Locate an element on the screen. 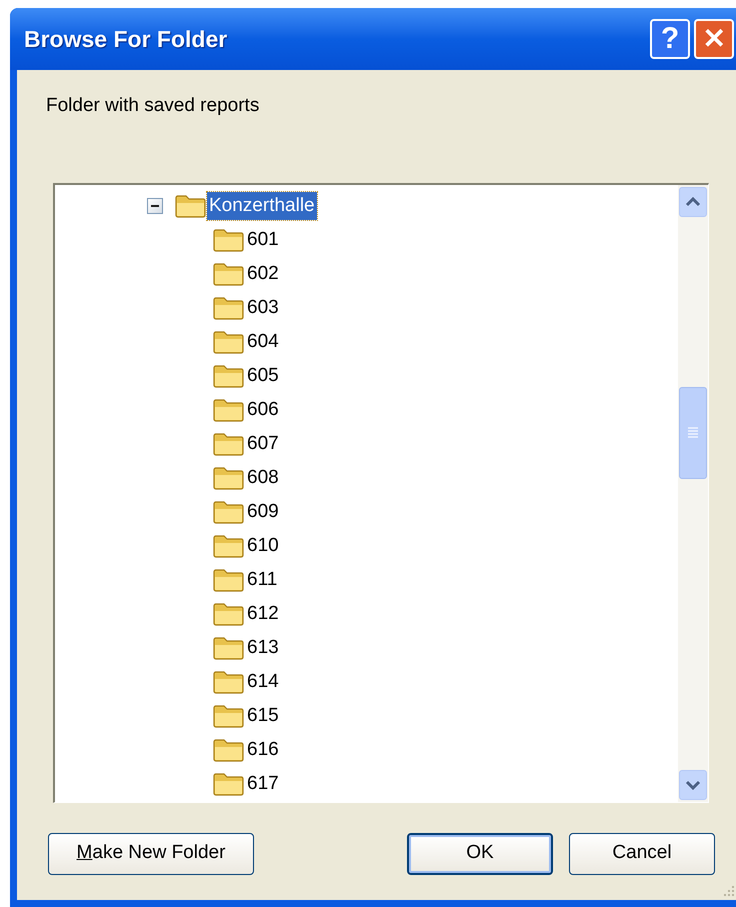  window-title: Browse For Folder is located at coordinates (126, 39).